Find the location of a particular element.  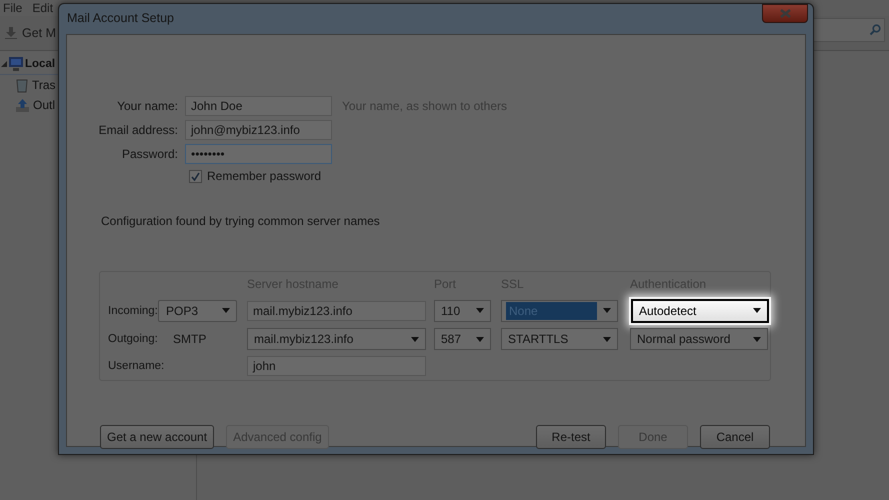

row-label: Incoming: is located at coordinates (133, 310).